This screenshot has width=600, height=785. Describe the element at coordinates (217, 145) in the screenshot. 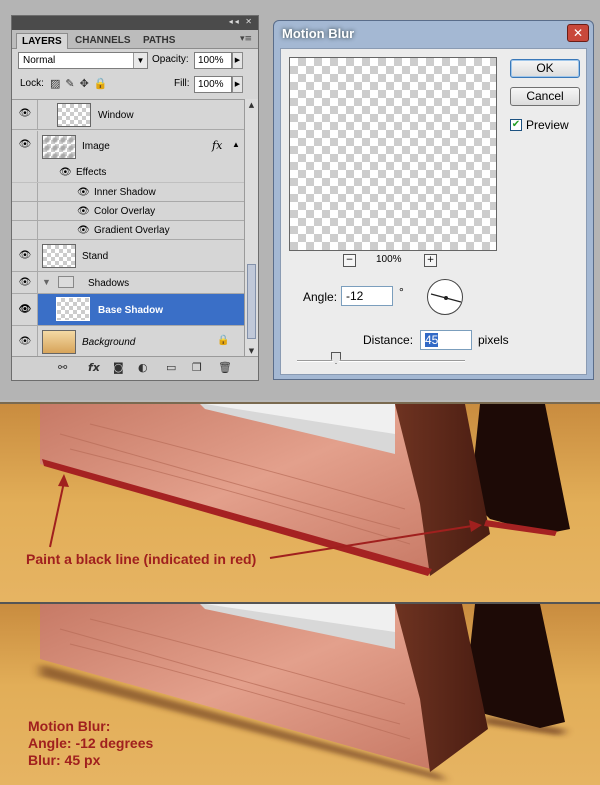

I see `fx-icon: fx` at that location.